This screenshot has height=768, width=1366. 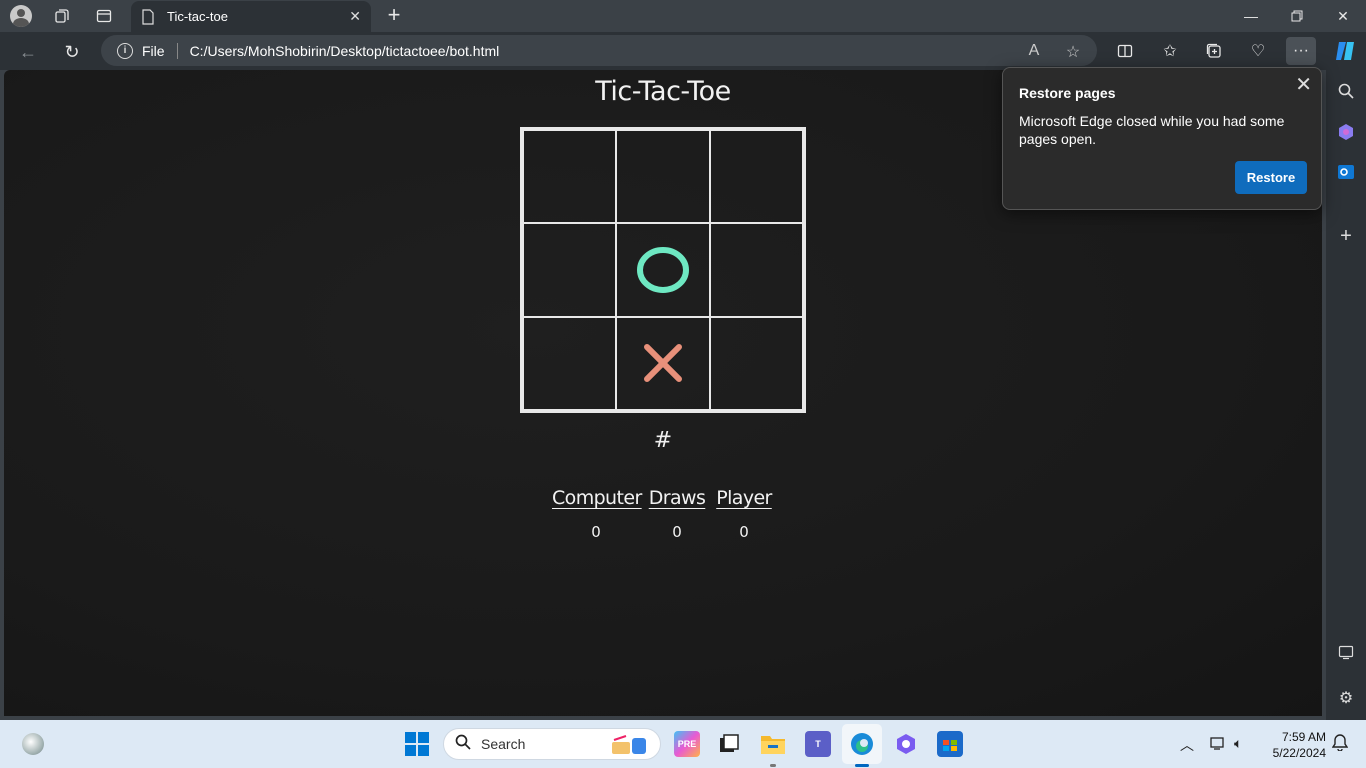 What do you see at coordinates (28, 52) in the screenshot?
I see `back-icon: ←` at bounding box center [28, 52].